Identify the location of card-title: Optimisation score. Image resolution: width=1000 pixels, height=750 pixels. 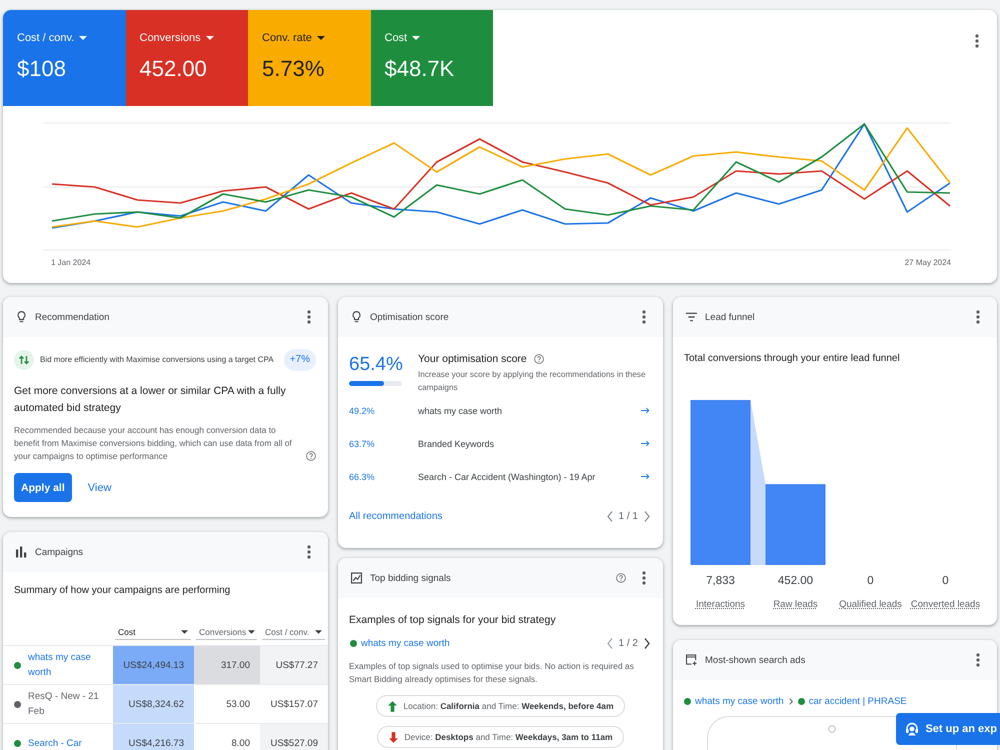
(409, 317).